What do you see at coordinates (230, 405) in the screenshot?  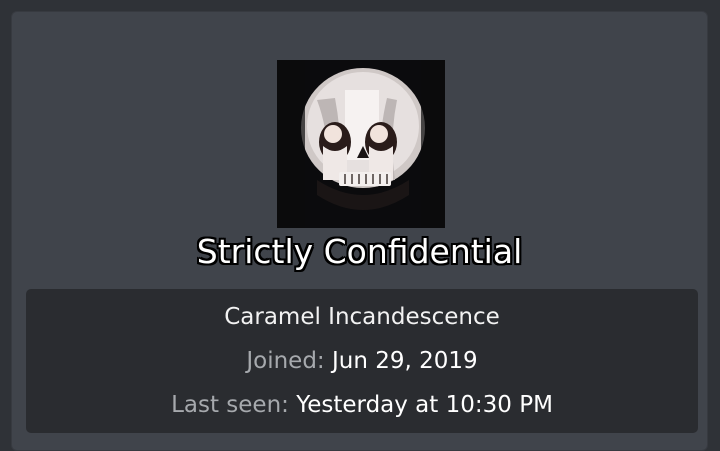 I see `last-seen-label: Last seen:` at bounding box center [230, 405].